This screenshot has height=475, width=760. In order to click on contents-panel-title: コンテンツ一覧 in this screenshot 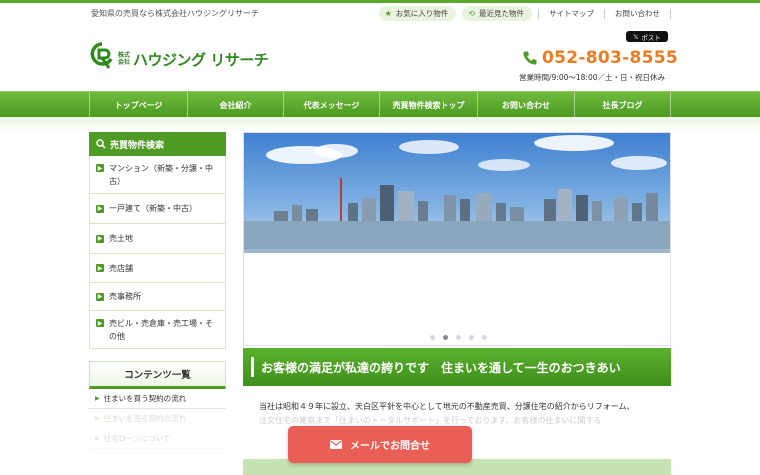, I will do `click(157, 375)`.